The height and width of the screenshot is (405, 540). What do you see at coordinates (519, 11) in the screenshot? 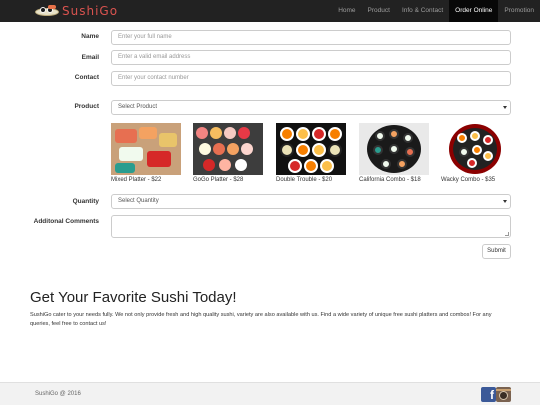
I see `nav-item-promotion: Promotion` at bounding box center [519, 11].